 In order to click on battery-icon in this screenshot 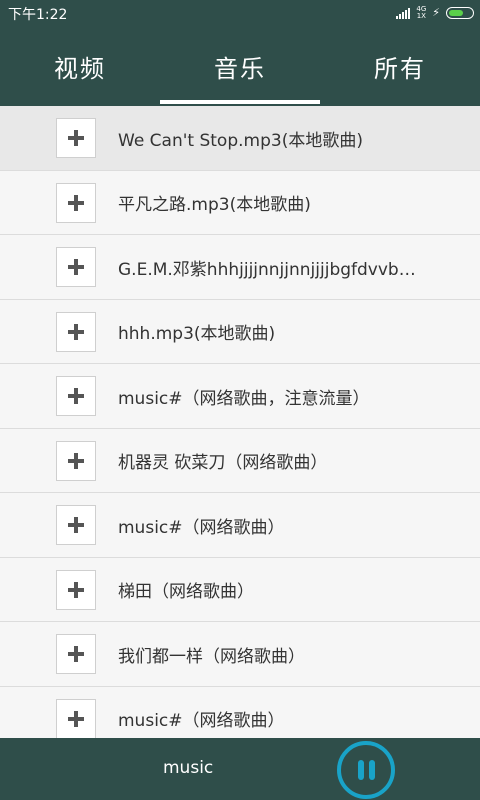, I will do `click(460, 13)`.